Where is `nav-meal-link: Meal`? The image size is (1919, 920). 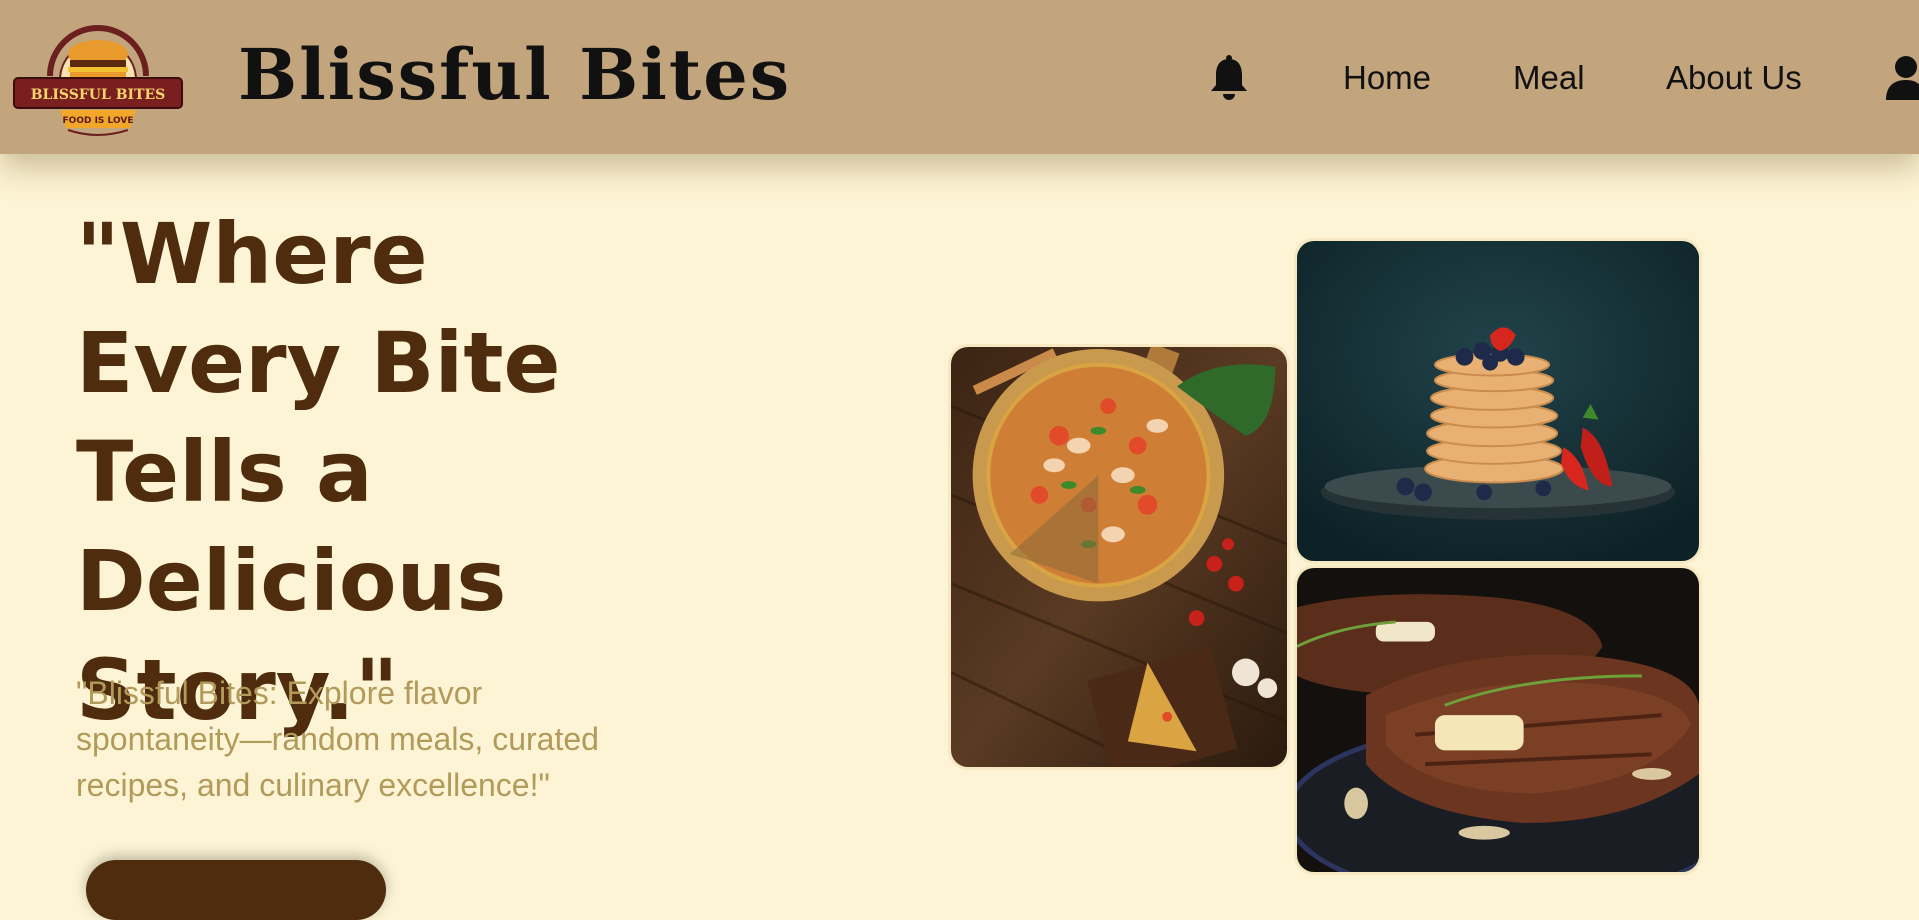
nav-meal-link: Meal is located at coordinates (1549, 78).